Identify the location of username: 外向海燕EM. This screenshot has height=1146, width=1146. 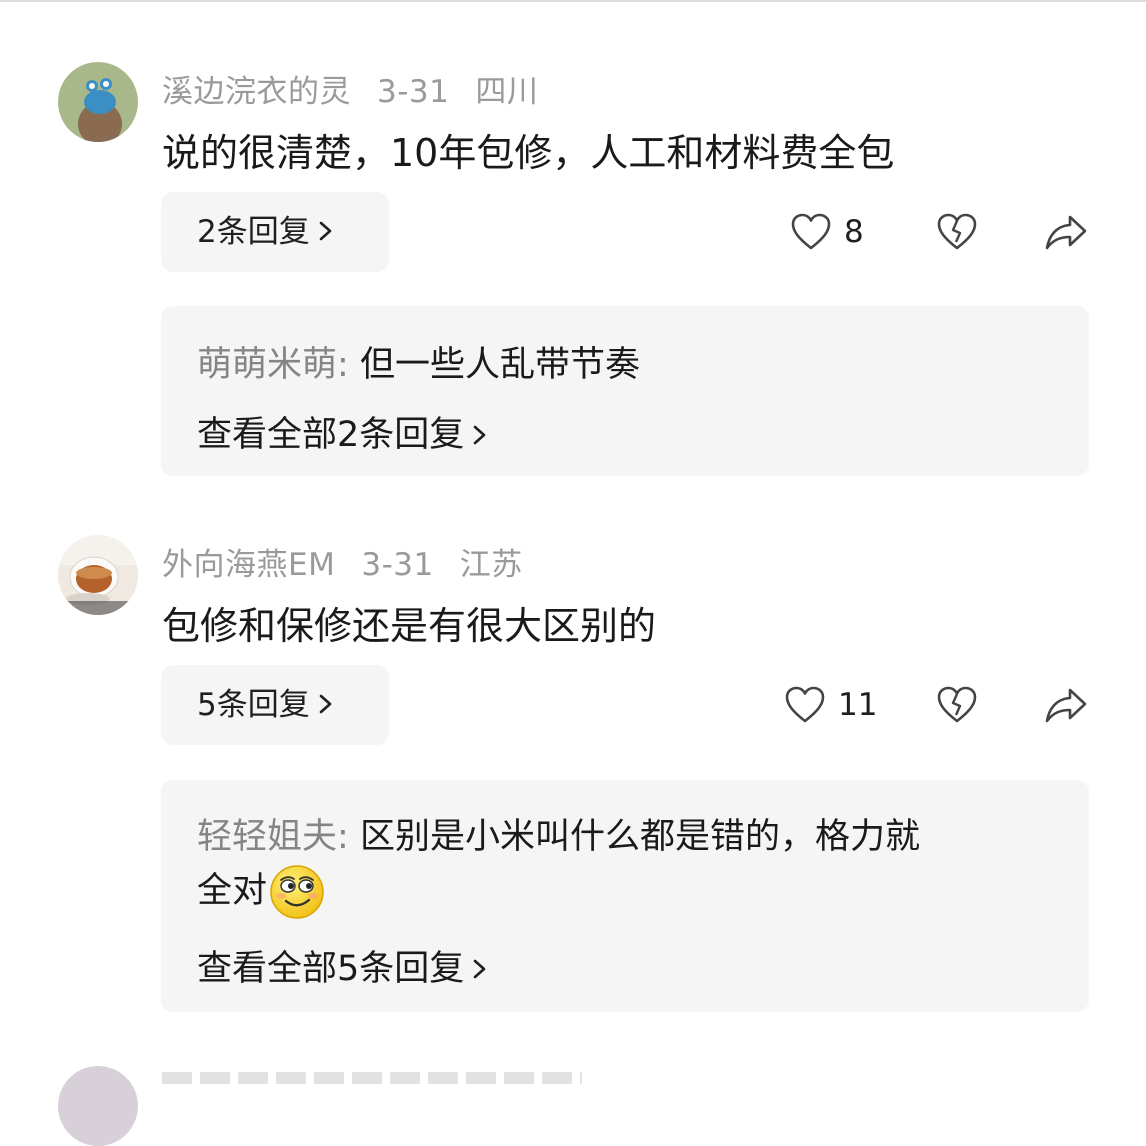
(248, 565).